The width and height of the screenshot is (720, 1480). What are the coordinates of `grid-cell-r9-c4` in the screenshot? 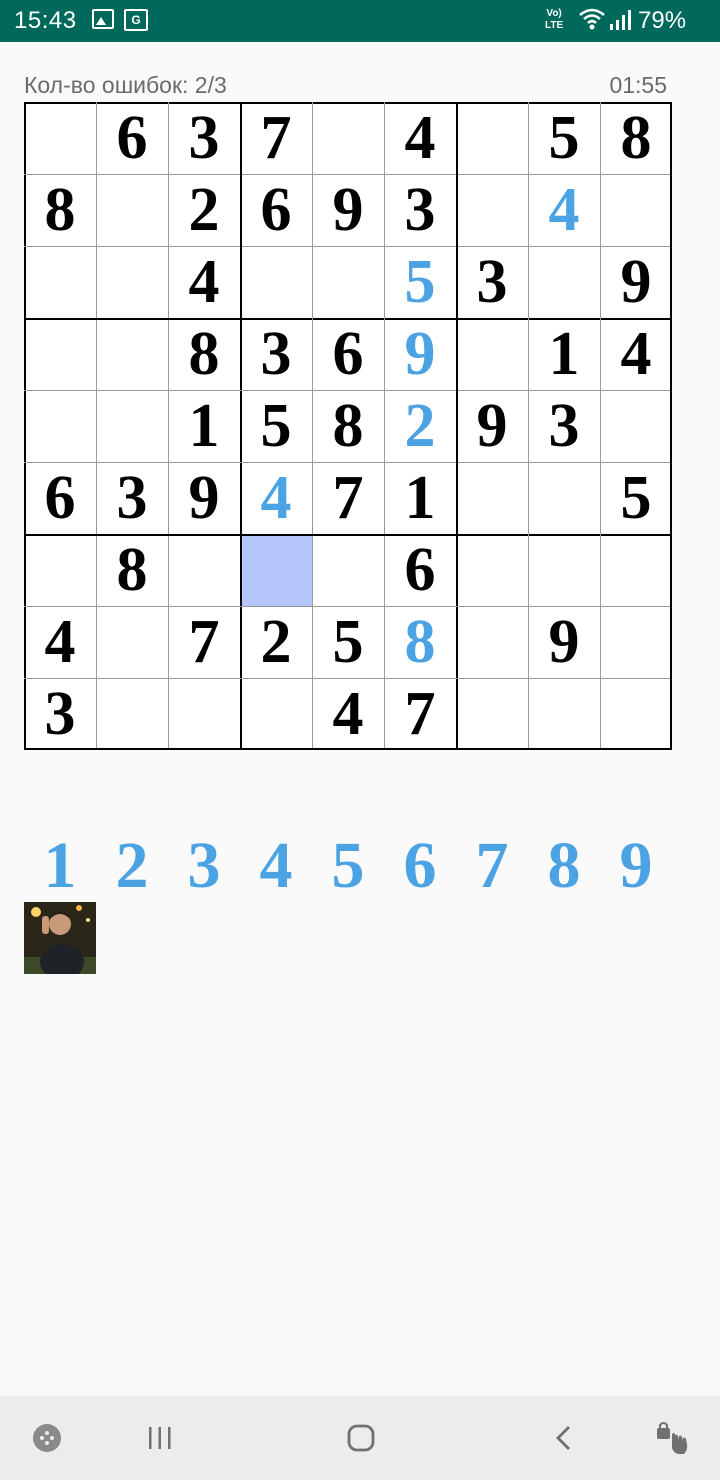 It's located at (276, 714).